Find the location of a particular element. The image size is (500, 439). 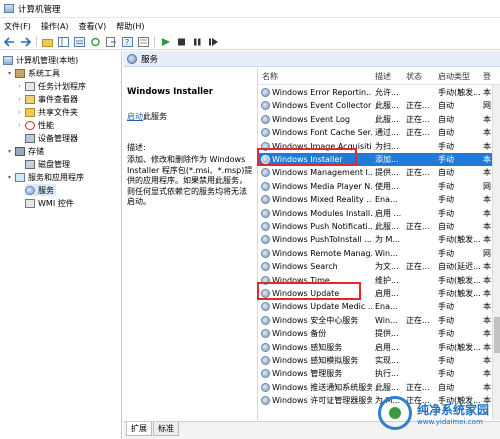

menu-view: 查看(V) is located at coordinates (93, 26).